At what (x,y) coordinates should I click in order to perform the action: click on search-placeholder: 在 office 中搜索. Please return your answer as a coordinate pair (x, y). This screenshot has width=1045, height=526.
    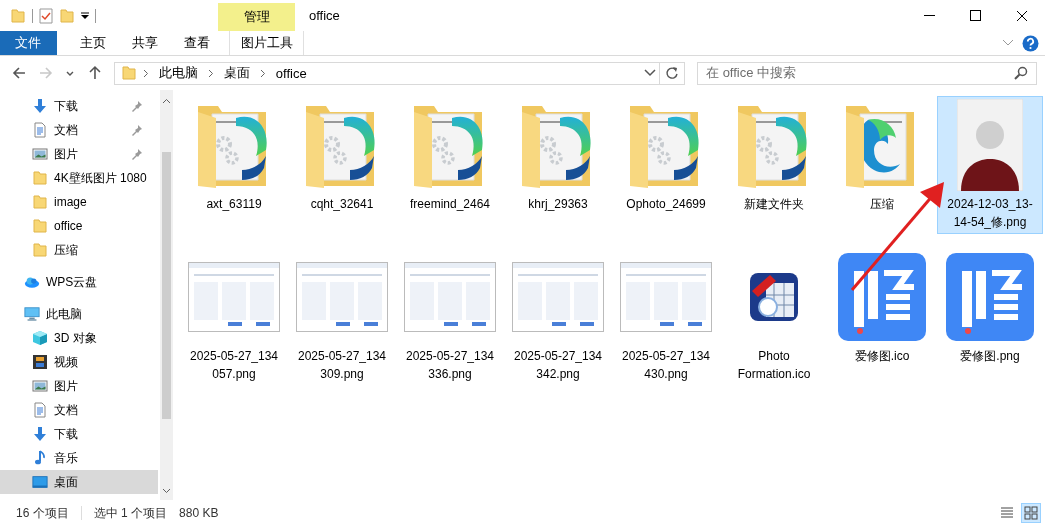
    Looking at the image, I should click on (752, 73).